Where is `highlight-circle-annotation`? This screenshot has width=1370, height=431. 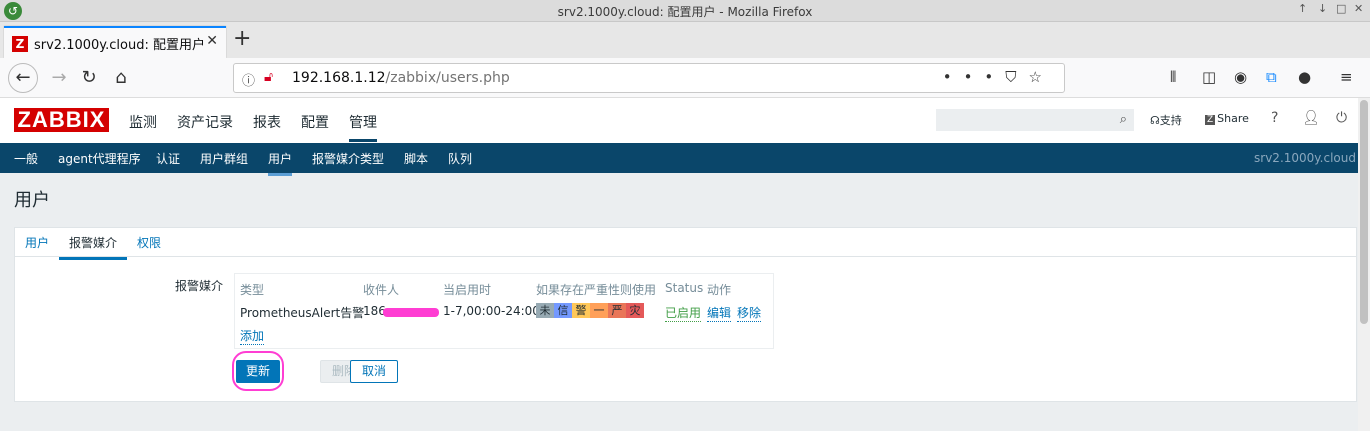 highlight-circle-annotation is located at coordinates (258, 371).